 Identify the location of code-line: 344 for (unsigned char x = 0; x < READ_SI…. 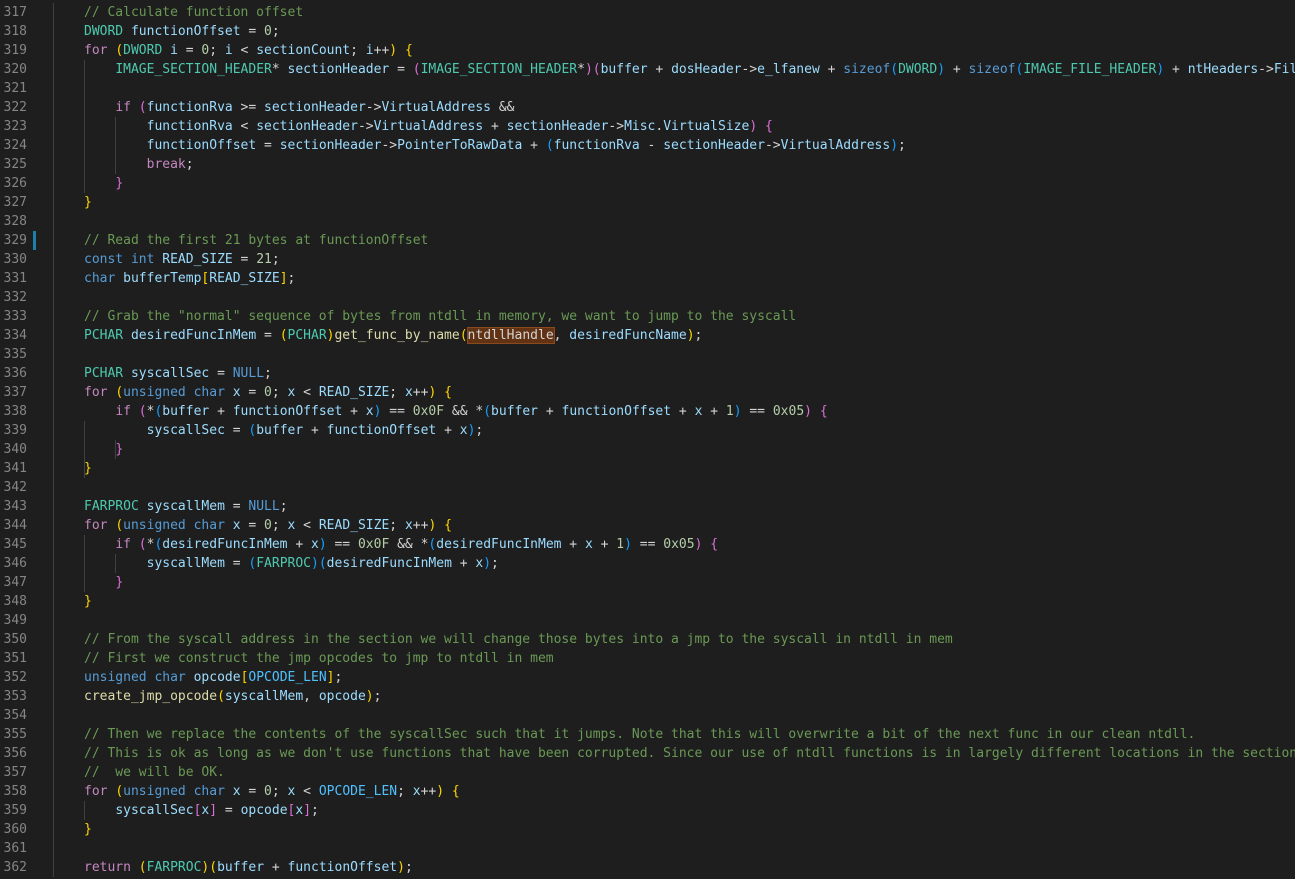
(647, 525).